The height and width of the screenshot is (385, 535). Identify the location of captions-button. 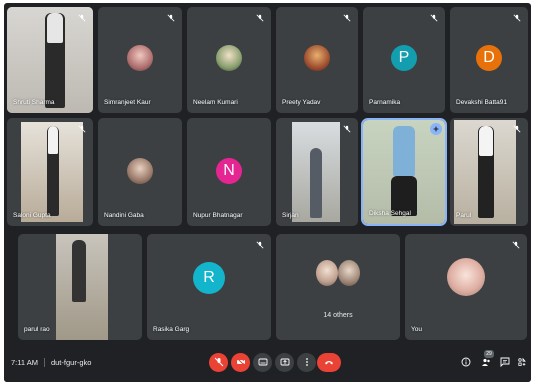
(262, 362).